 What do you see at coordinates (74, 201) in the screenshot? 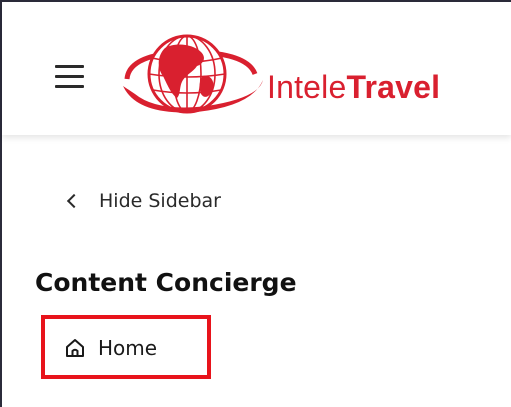
I see `chevron-left-icon` at bounding box center [74, 201].